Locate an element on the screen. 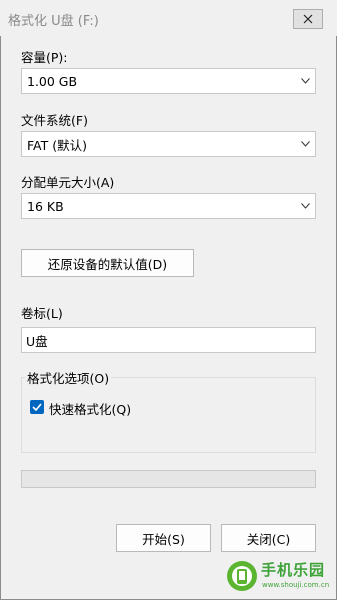 The width and height of the screenshot is (337, 600). quick-format-checkbox is located at coordinates (37, 407).